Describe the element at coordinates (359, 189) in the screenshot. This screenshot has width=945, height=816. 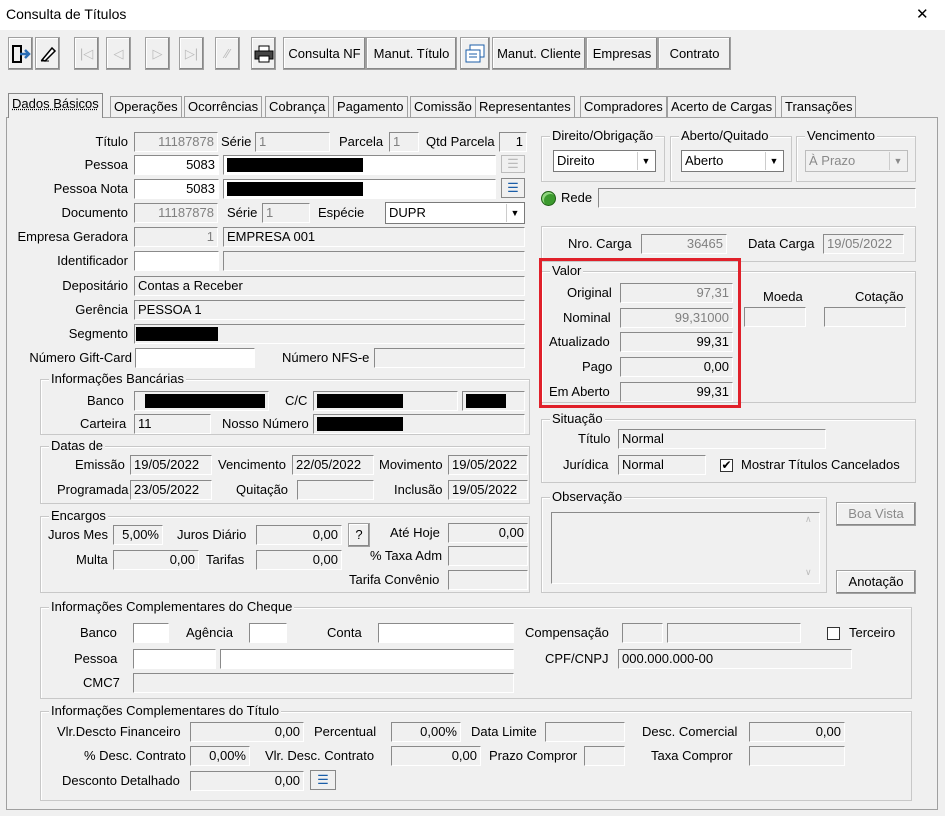
I see `pessoa-nota-name-input` at that location.